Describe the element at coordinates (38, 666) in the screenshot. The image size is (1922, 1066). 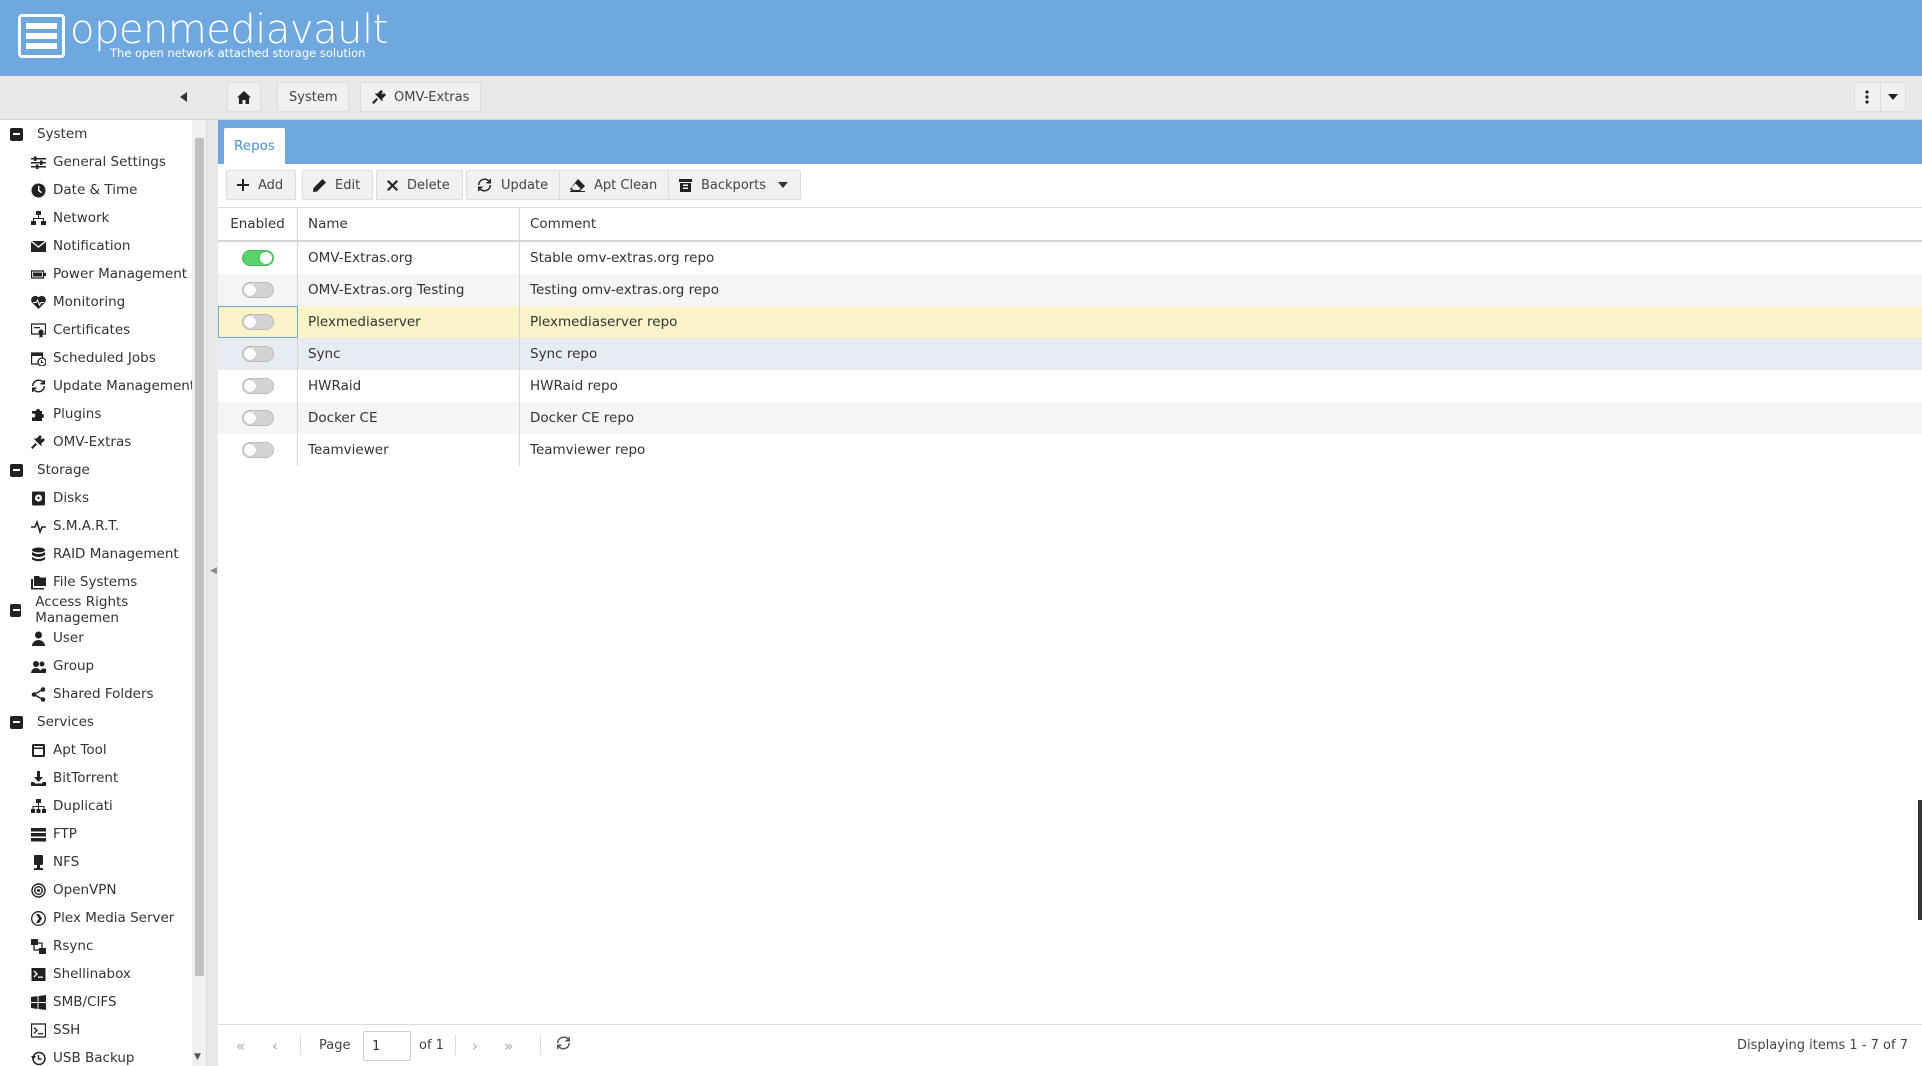
I see `group-icon` at that location.